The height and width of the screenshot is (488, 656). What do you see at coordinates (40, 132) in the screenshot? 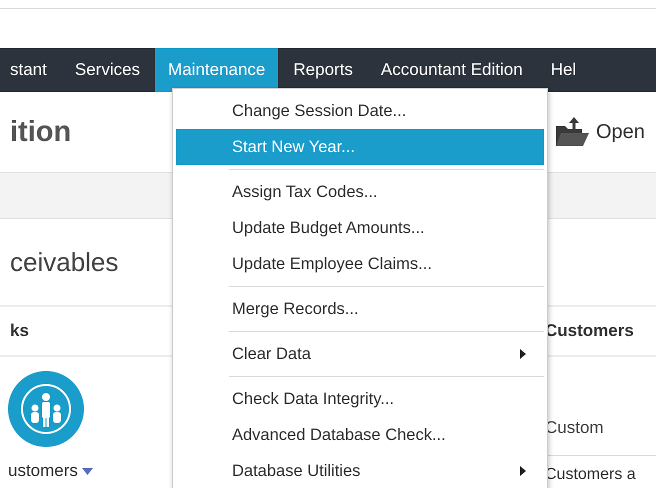
I see `page-title: ition` at bounding box center [40, 132].